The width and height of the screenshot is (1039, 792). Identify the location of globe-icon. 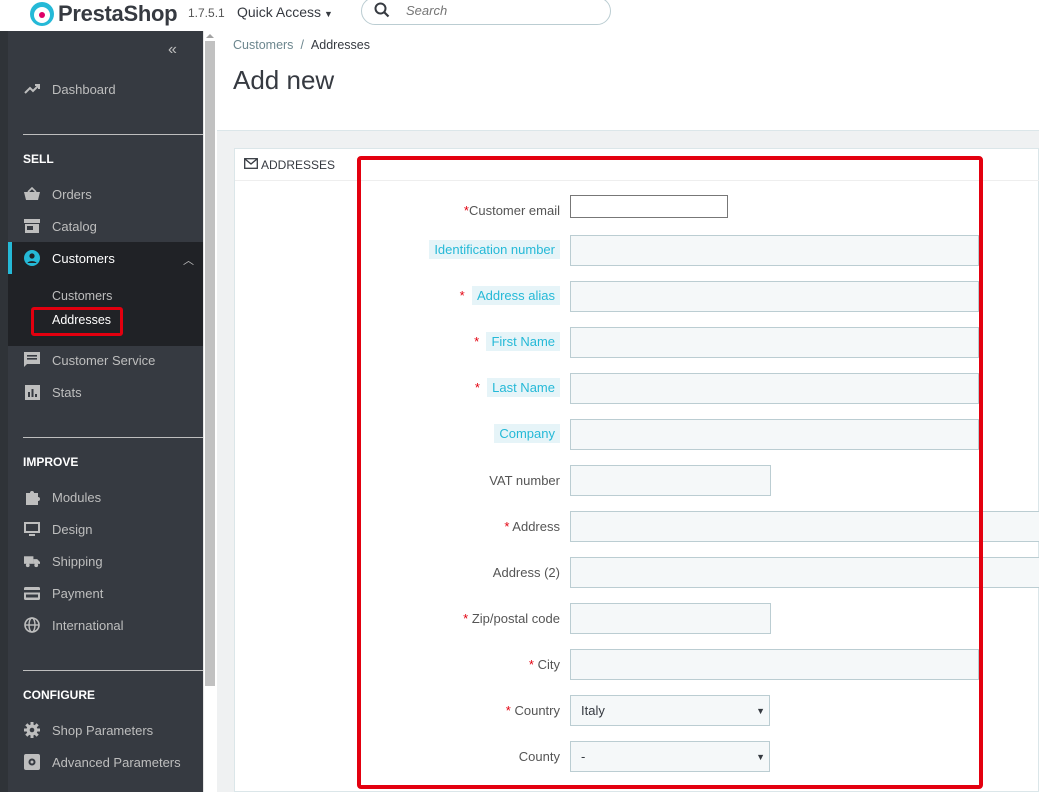
(32, 625).